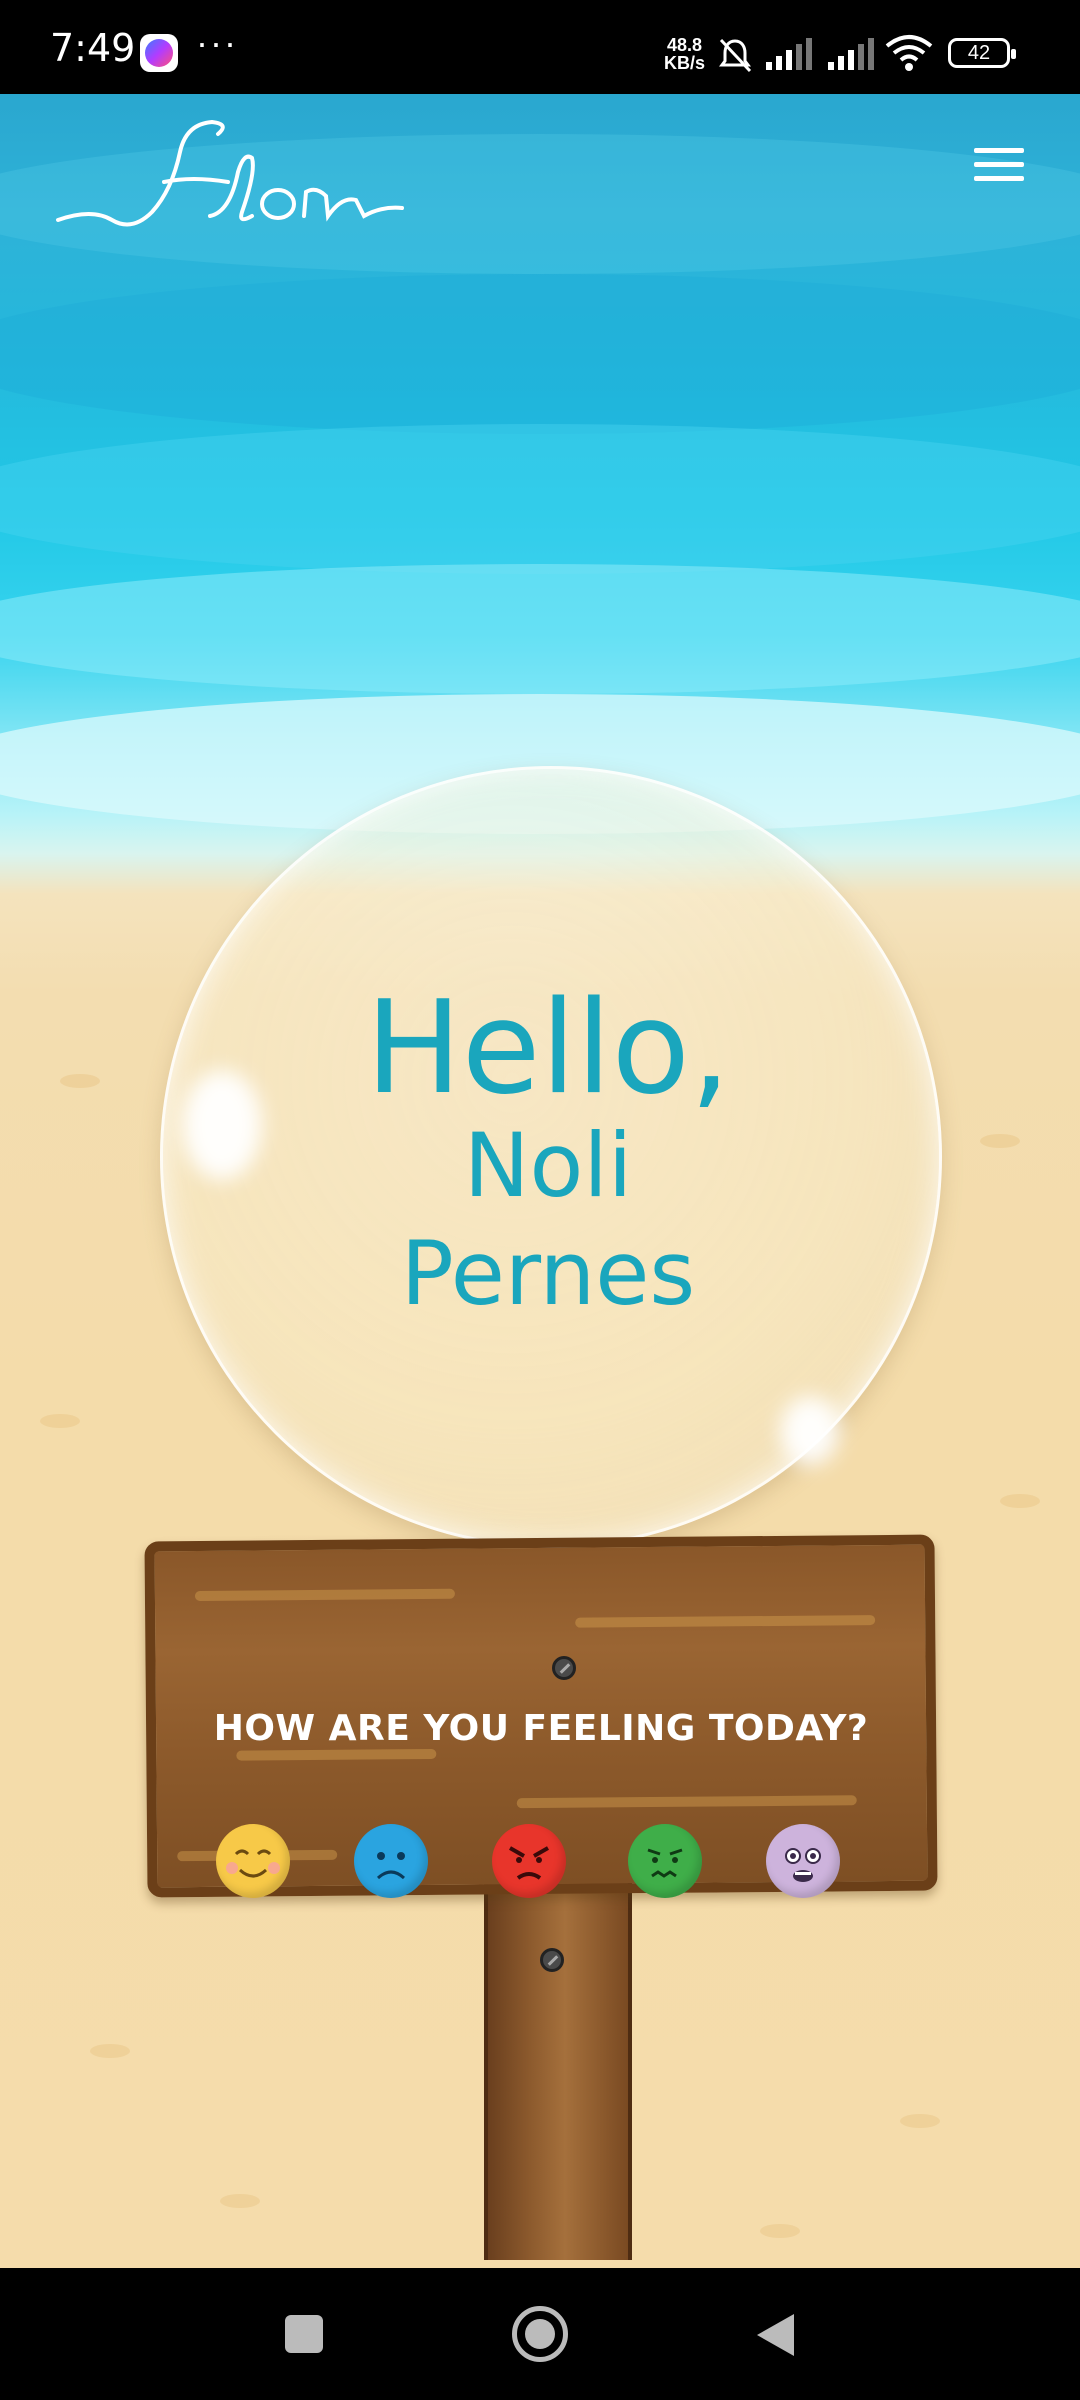 This screenshot has height=2400, width=1080. What do you see at coordinates (217, 42) in the screenshot?
I see `more-notifications-icon: ···` at bounding box center [217, 42].